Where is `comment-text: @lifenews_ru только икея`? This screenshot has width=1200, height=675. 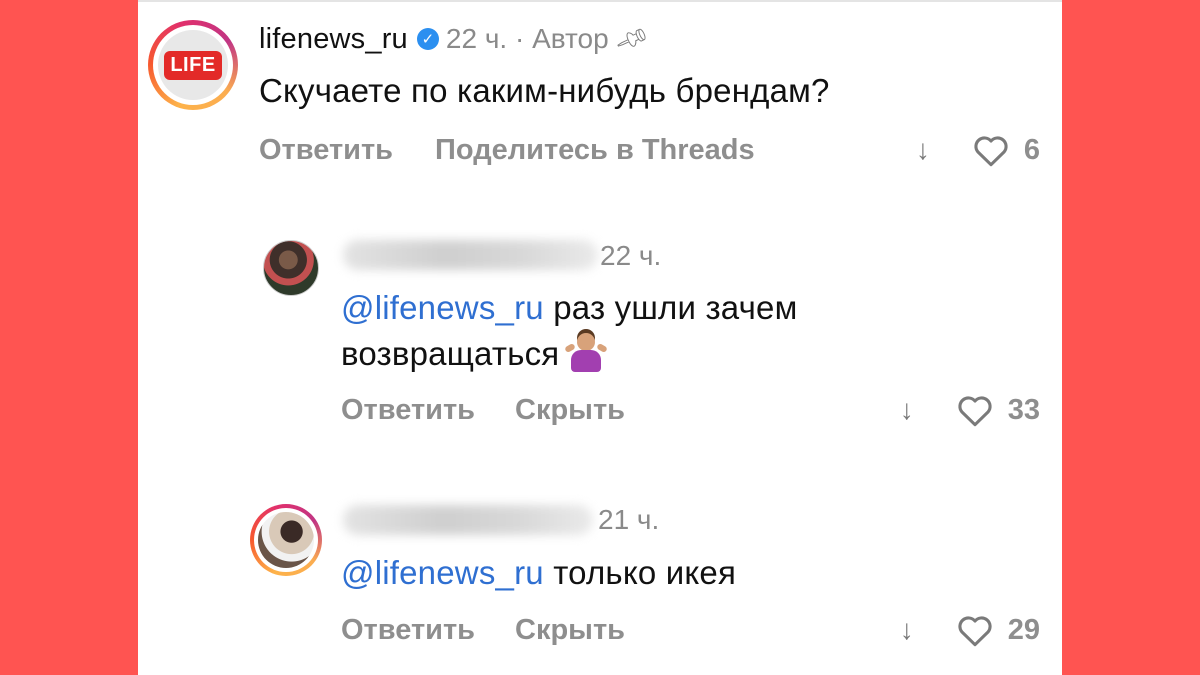 comment-text: @lifenews_ru только икея is located at coordinates (538, 573).